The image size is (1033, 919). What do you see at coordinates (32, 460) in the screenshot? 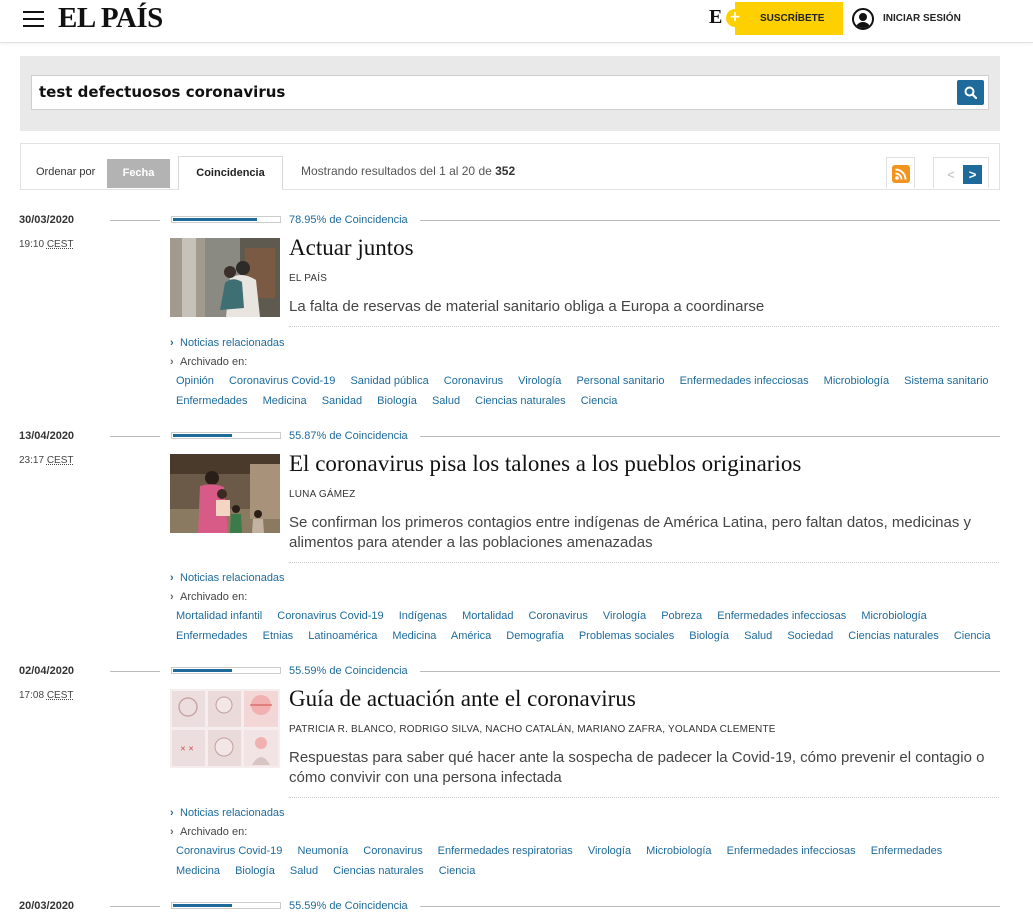
I see `result-time-value: 23:17` at bounding box center [32, 460].